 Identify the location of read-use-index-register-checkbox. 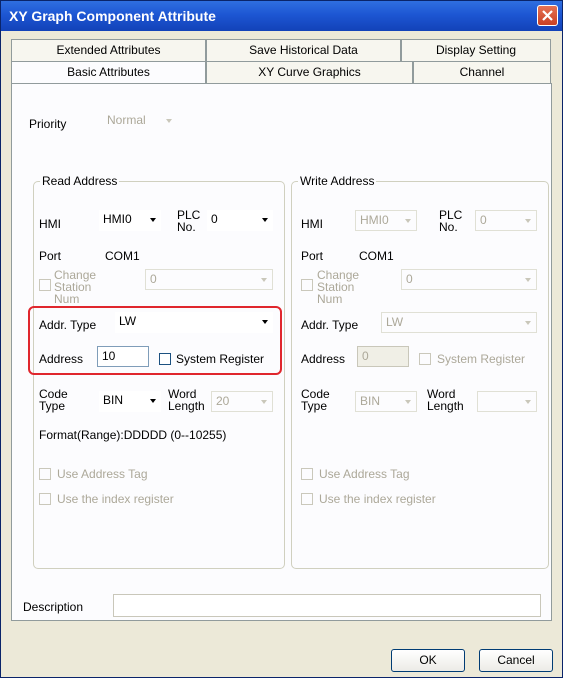
(45, 499).